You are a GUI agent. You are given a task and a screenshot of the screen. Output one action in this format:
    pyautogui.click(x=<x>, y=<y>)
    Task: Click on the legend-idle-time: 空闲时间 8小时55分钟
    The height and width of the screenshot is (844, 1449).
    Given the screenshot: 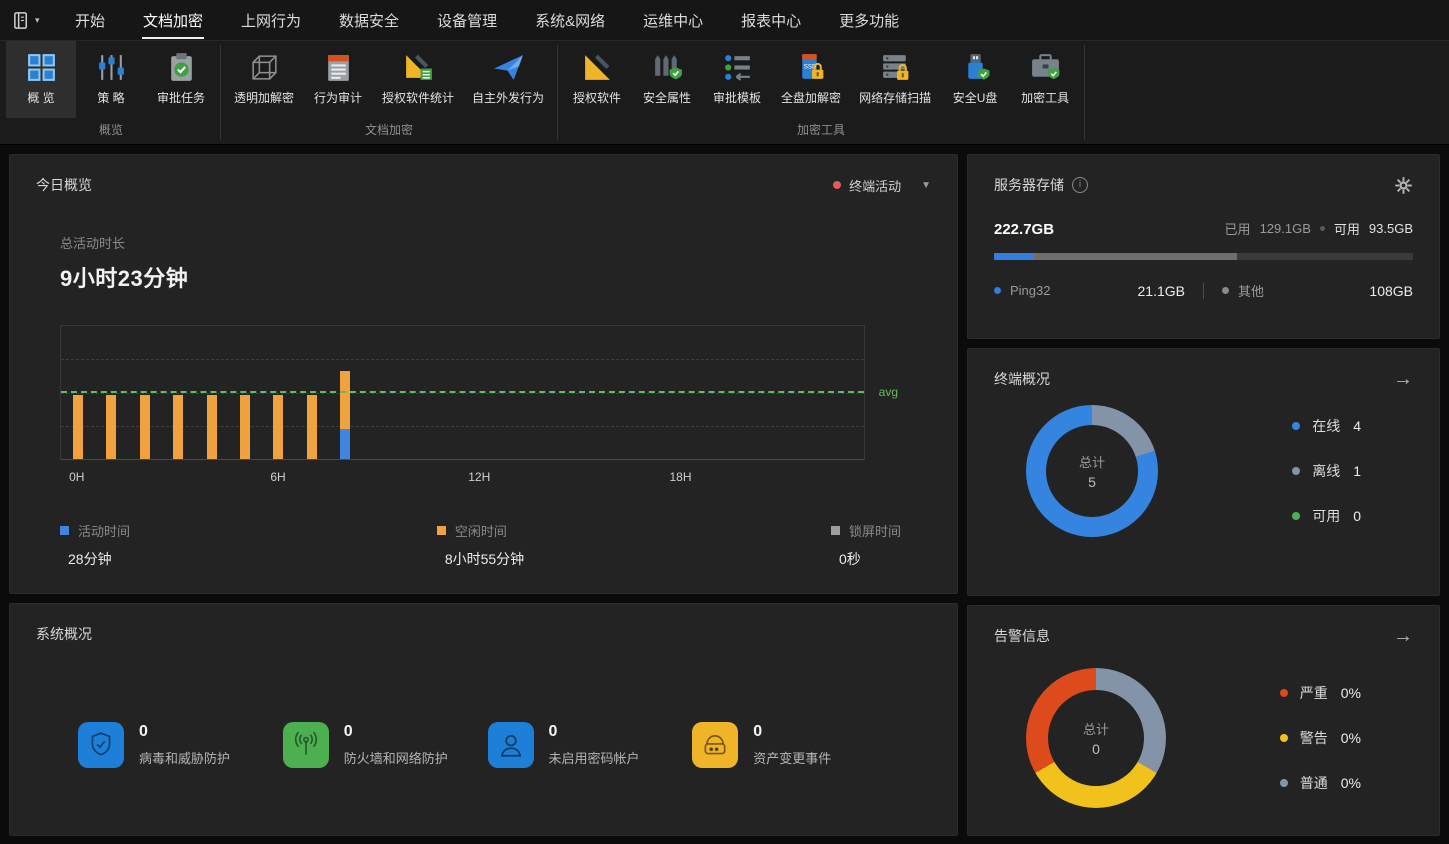 What is the action you would take?
    pyautogui.click(x=480, y=545)
    